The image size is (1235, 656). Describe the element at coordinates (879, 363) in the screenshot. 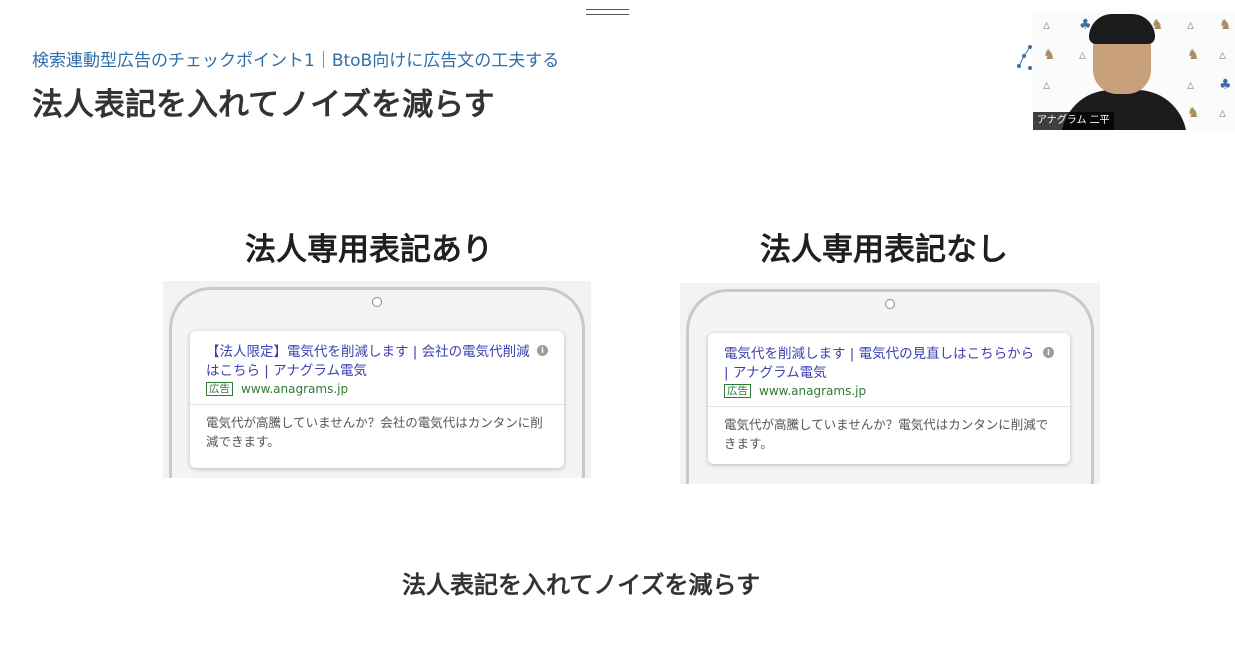

I see `ad-headline-text: 電気代を削減します | 電気代の見直しはこちらから | アナグラム電気` at that location.